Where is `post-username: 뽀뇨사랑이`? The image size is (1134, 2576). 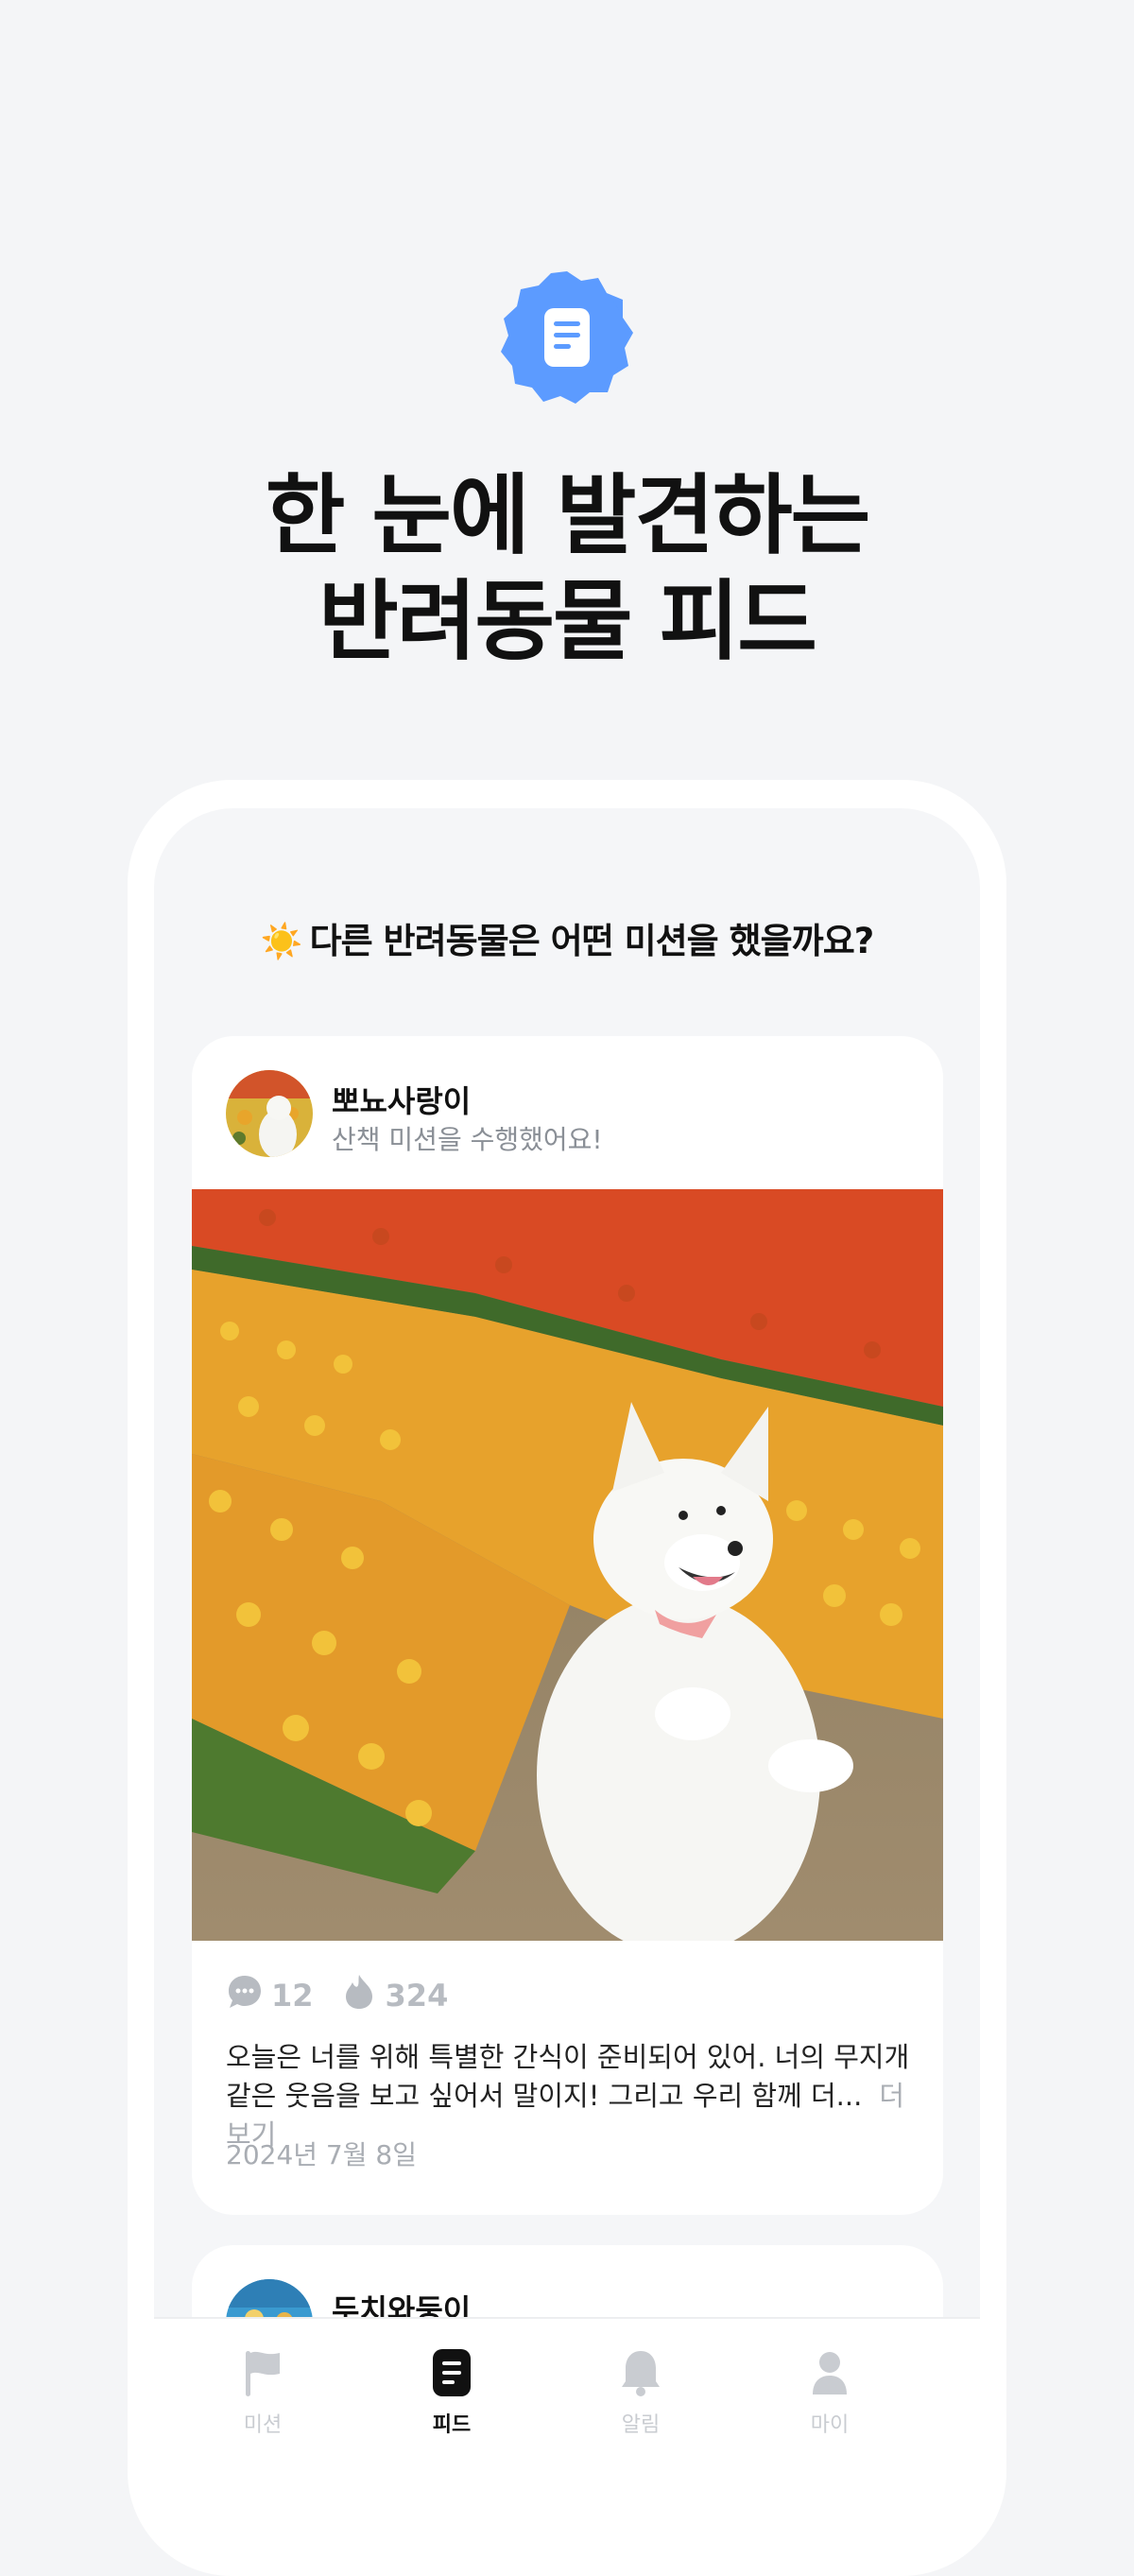 post-username: 뽀뇨사랑이 is located at coordinates (401, 1099).